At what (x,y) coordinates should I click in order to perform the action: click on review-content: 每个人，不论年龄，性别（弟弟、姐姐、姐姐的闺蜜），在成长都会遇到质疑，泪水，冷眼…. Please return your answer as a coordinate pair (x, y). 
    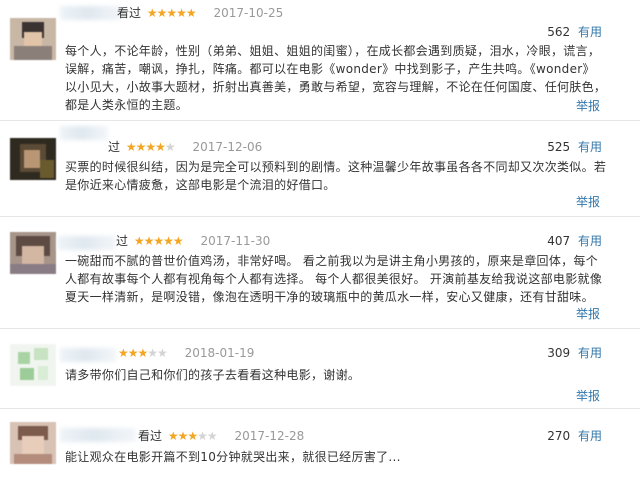
    Looking at the image, I should click on (336, 78).